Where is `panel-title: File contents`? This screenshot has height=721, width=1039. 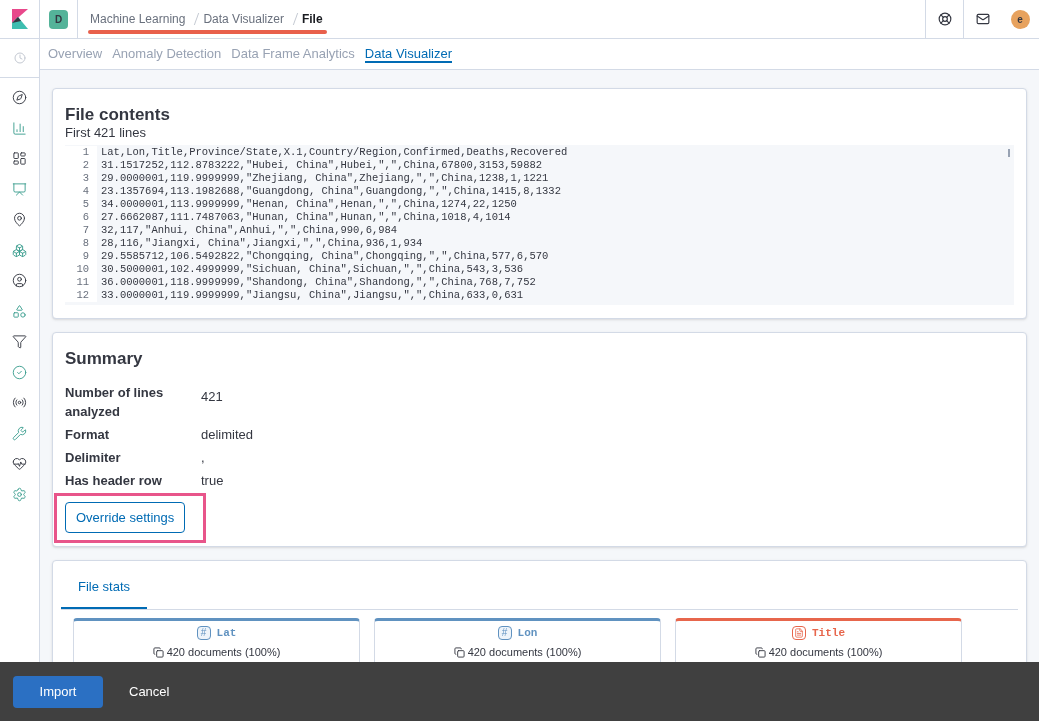 panel-title: File contents is located at coordinates (118, 115).